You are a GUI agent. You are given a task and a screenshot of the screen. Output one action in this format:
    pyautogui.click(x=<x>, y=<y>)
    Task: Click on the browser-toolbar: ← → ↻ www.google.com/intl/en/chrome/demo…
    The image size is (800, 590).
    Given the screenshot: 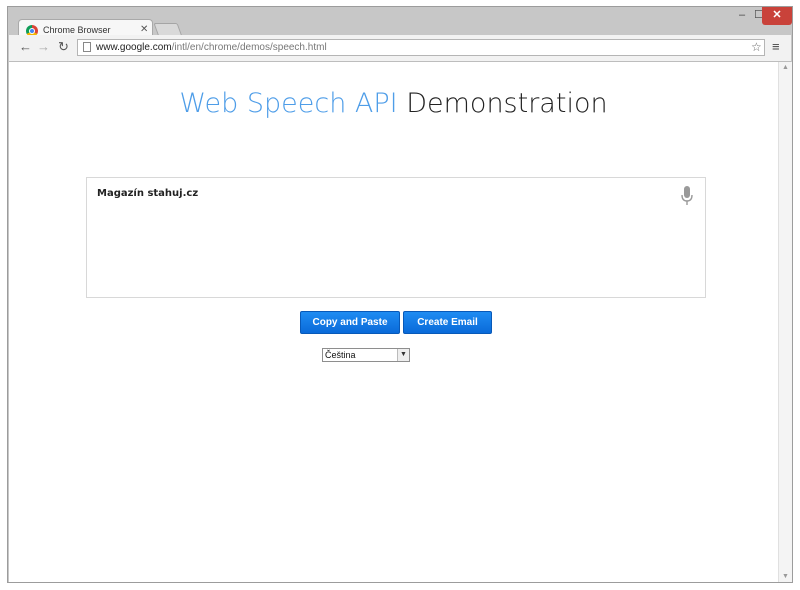 What is the action you would take?
    pyautogui.click(x=400, y=48)
    